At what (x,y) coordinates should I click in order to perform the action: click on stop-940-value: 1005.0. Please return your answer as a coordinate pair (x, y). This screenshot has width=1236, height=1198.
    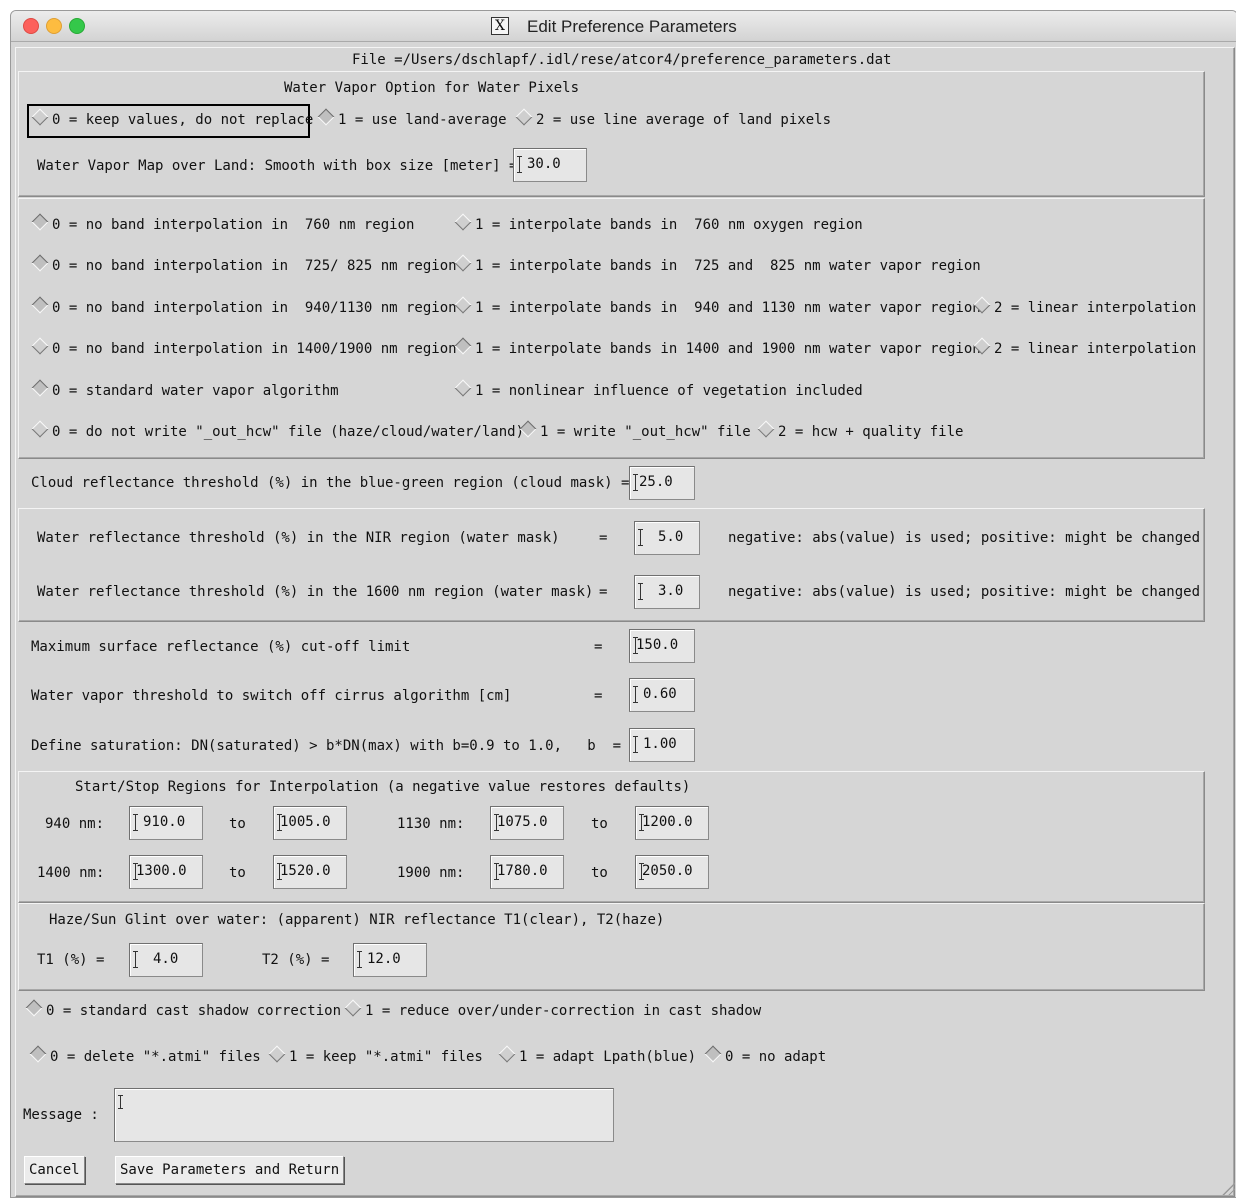
    Looking at the image, I should click on (305, 822).